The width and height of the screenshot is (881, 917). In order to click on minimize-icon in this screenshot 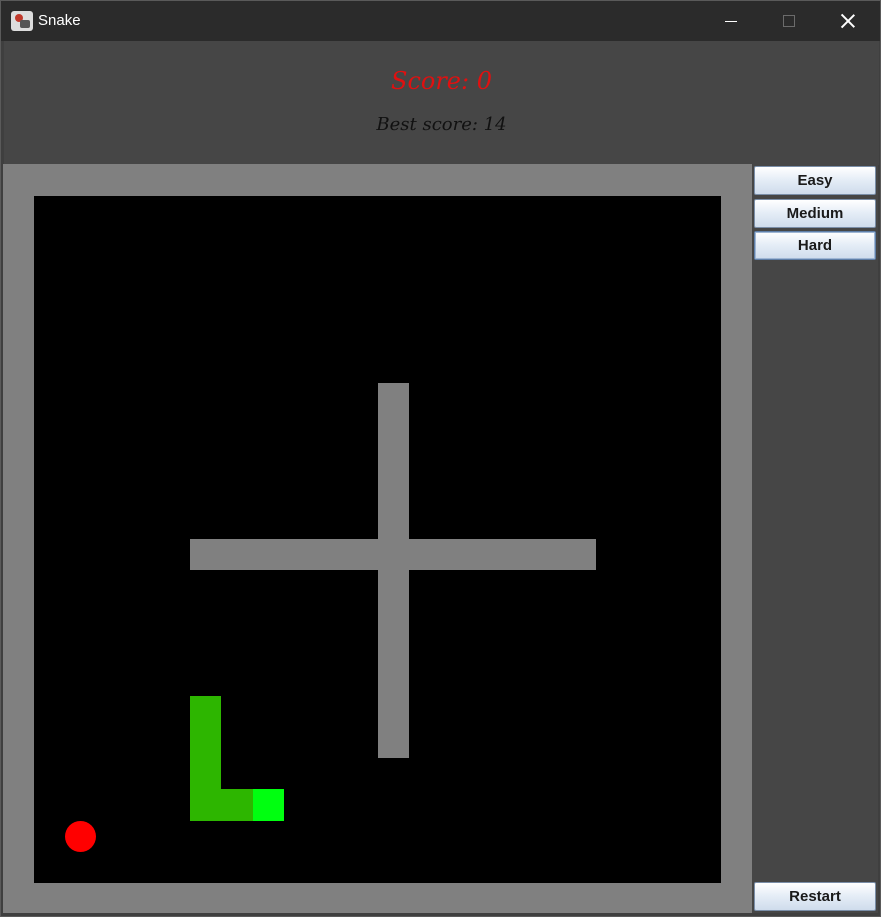, I will do `click(731, 21)`.